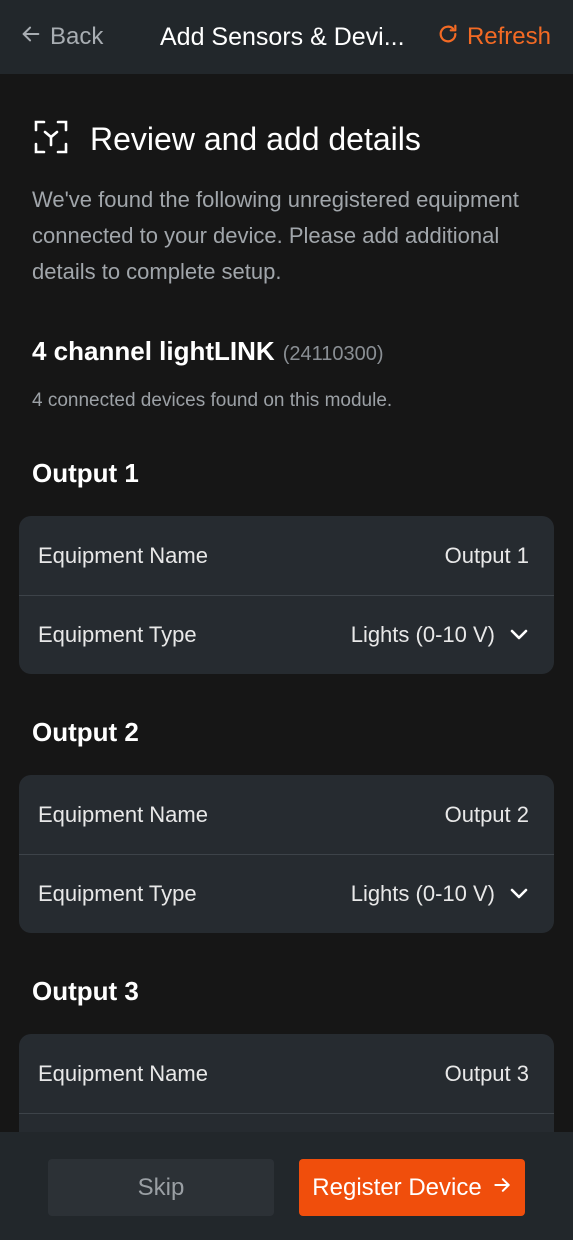 The width and height of the screenshot is (573, 1240). I want to click on refresh-label: Refresh, so click(508, 36).